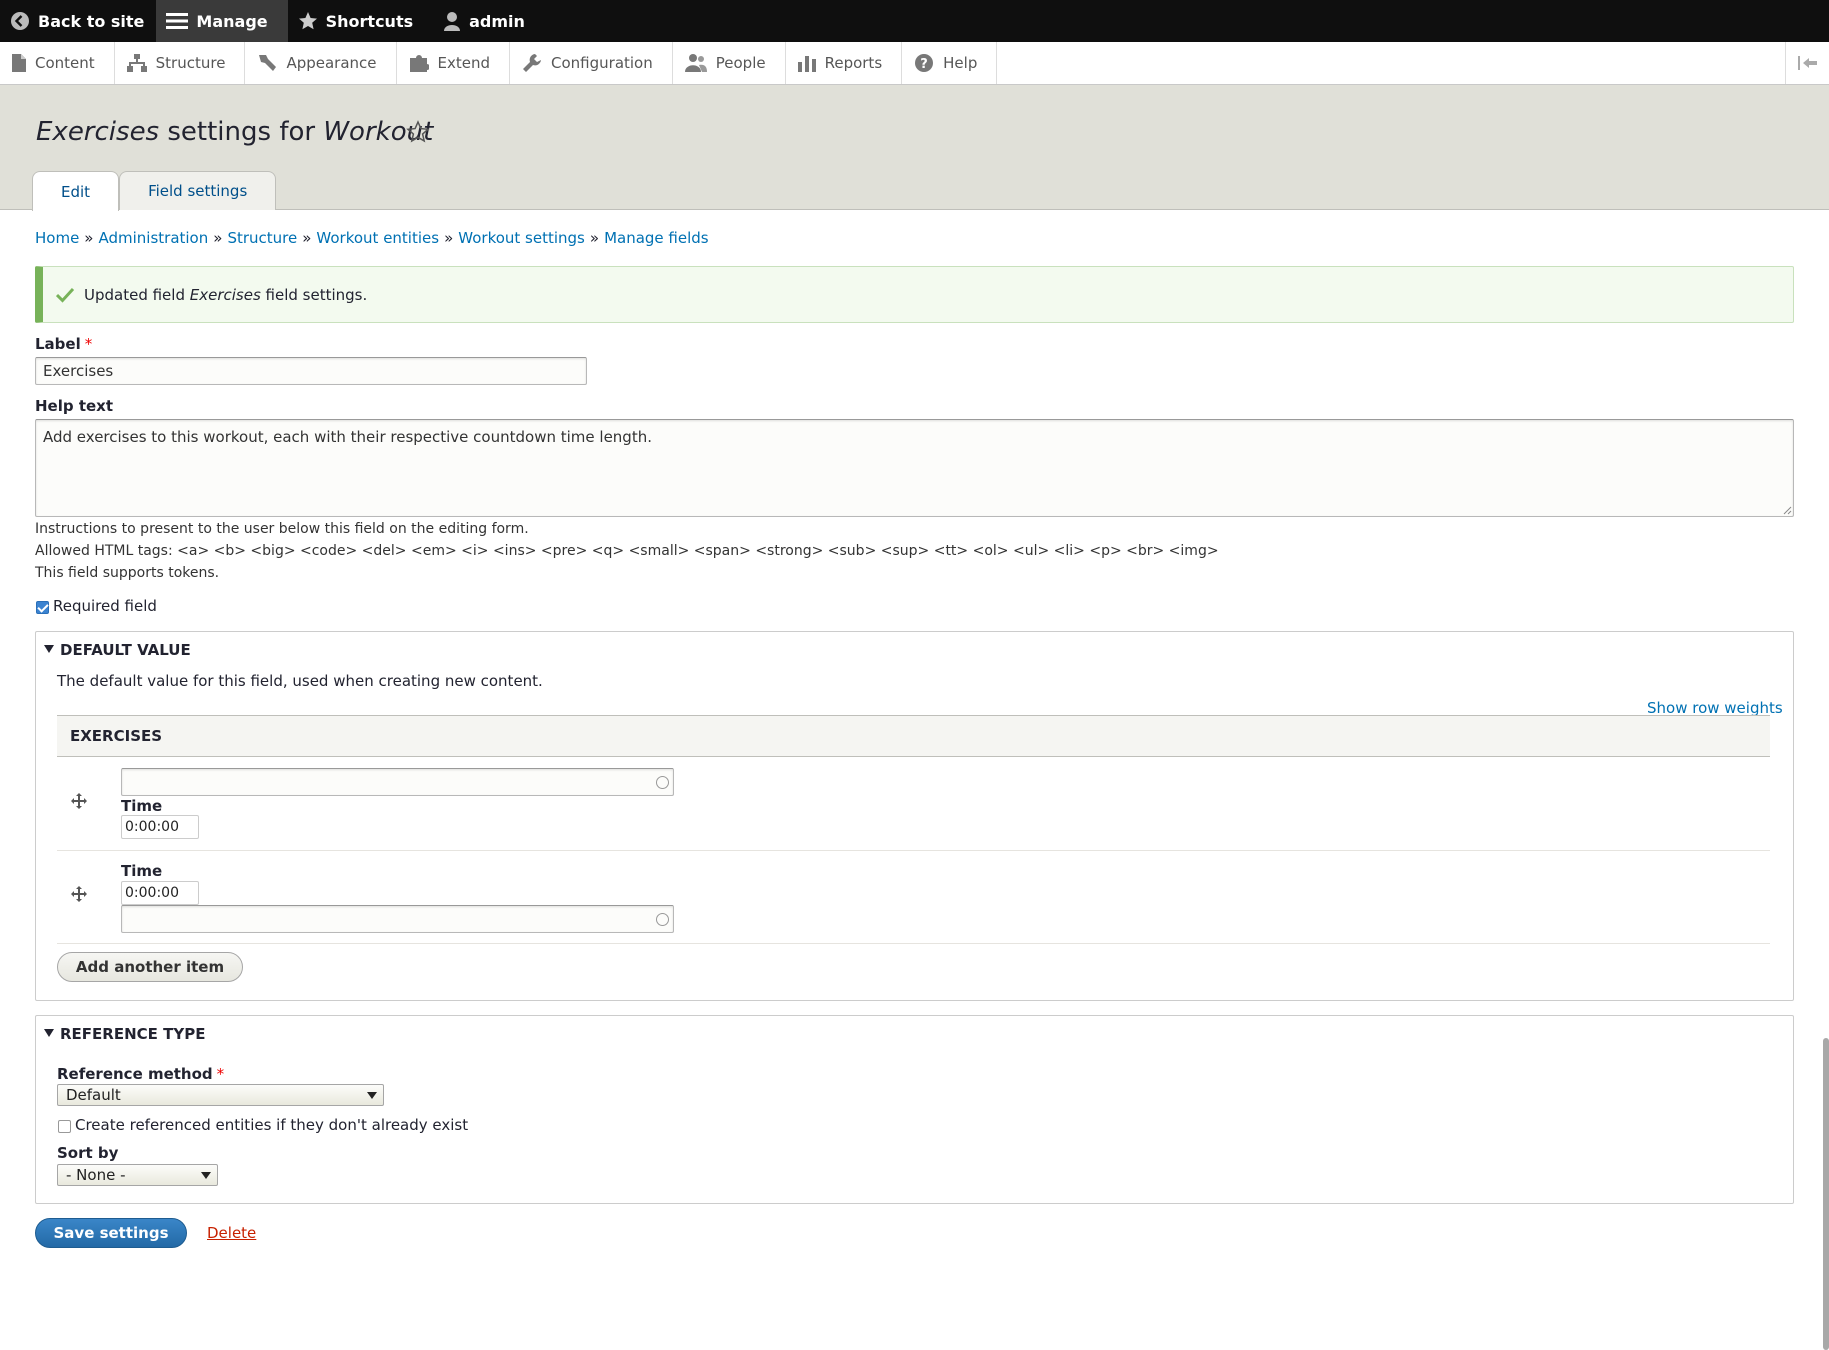 The image size is (1829, 1350). What do you see at coordinates (135, 1074) in the screenshot?
I see `reference-method-title: Reference method` at bounding box center [135, 1074].